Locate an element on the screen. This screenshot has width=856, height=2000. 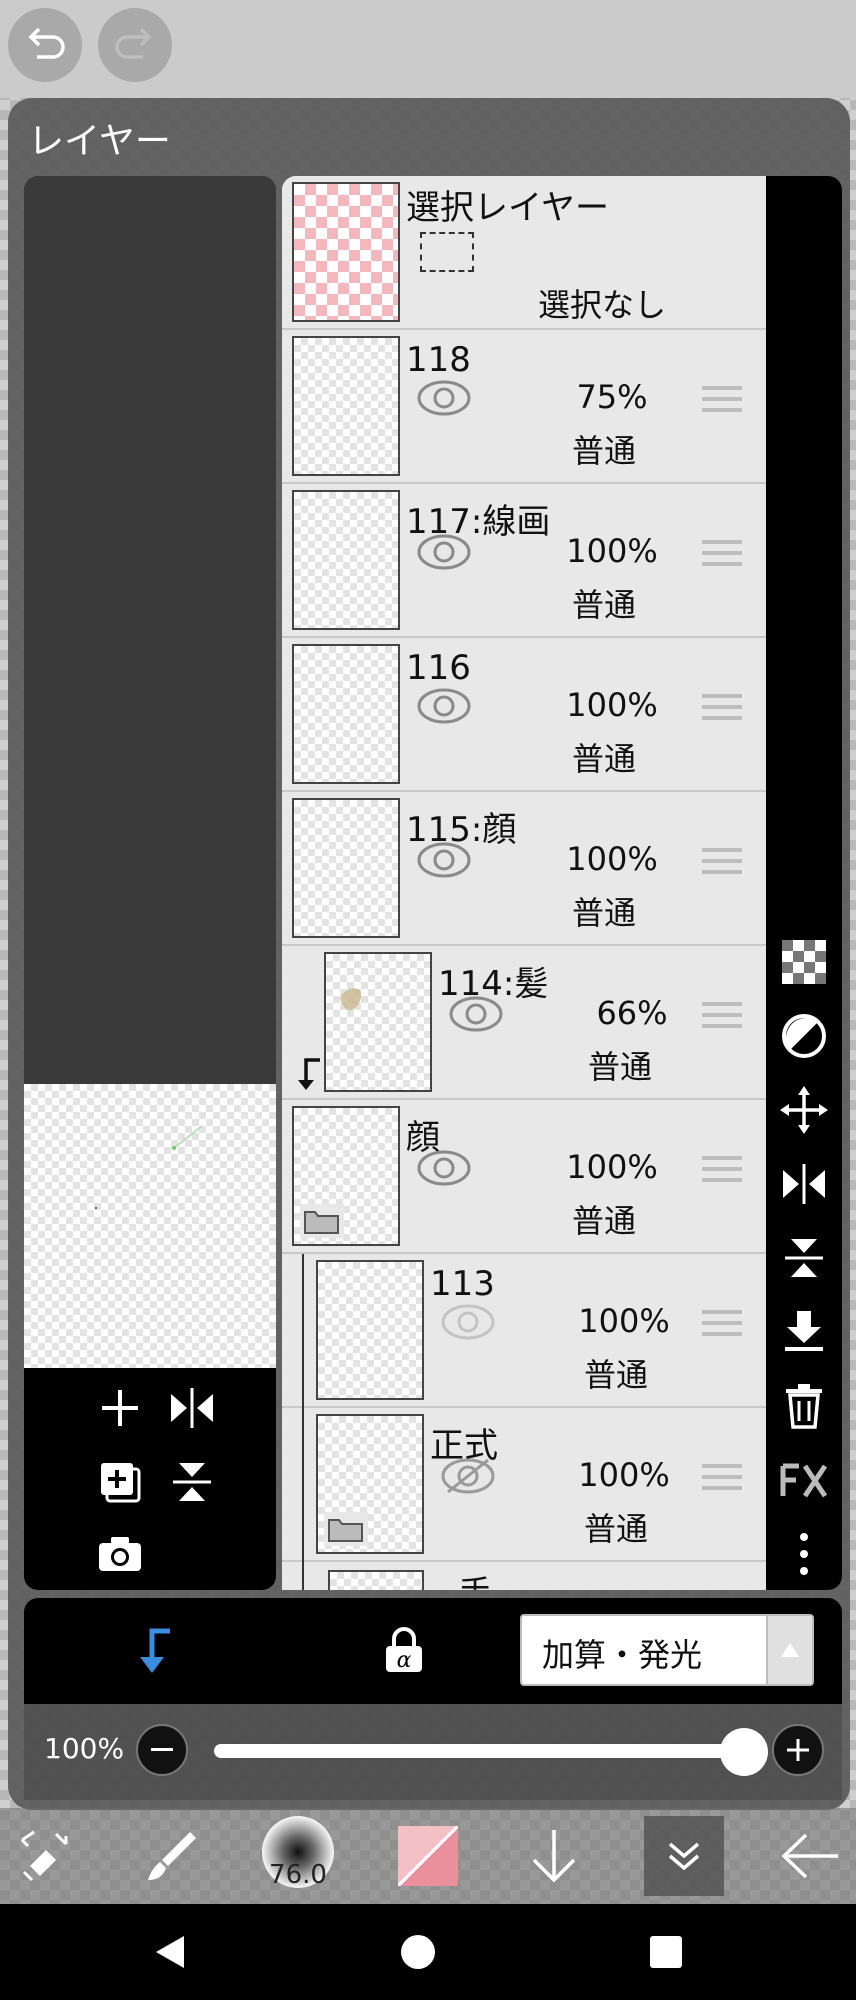
transparency-icon is located at coordinates (804, 962).